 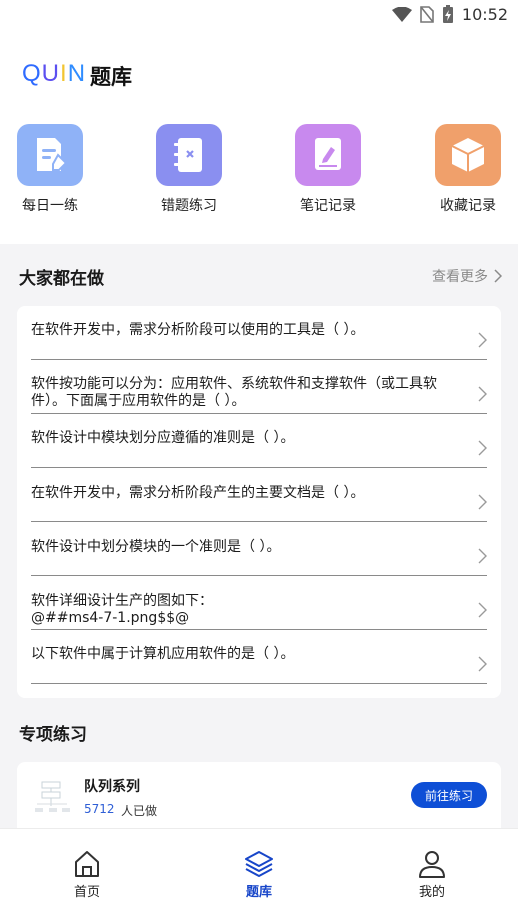 I want to click on section-title-popular: 大家都在做, so click(x=61, y=279).